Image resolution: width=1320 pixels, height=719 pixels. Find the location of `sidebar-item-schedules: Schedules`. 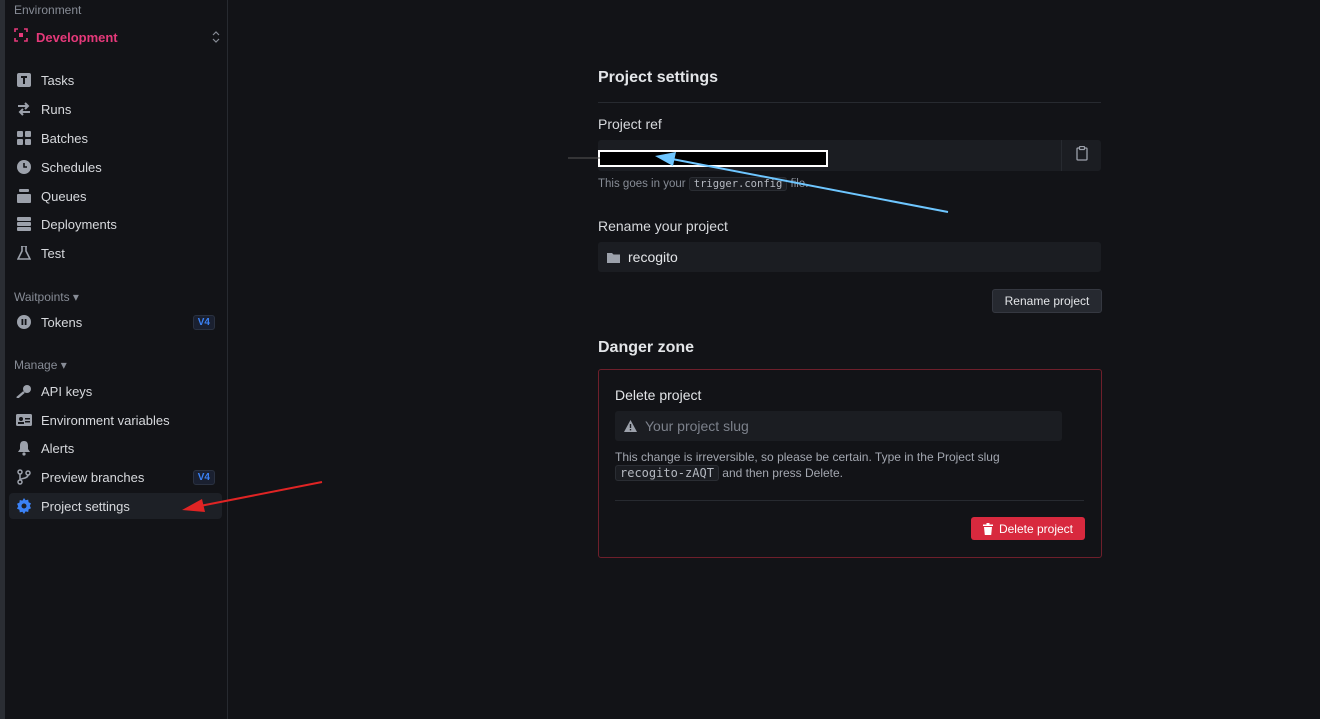

sidebar-item-schedules: Schedules is located at coordinates (115, 167).